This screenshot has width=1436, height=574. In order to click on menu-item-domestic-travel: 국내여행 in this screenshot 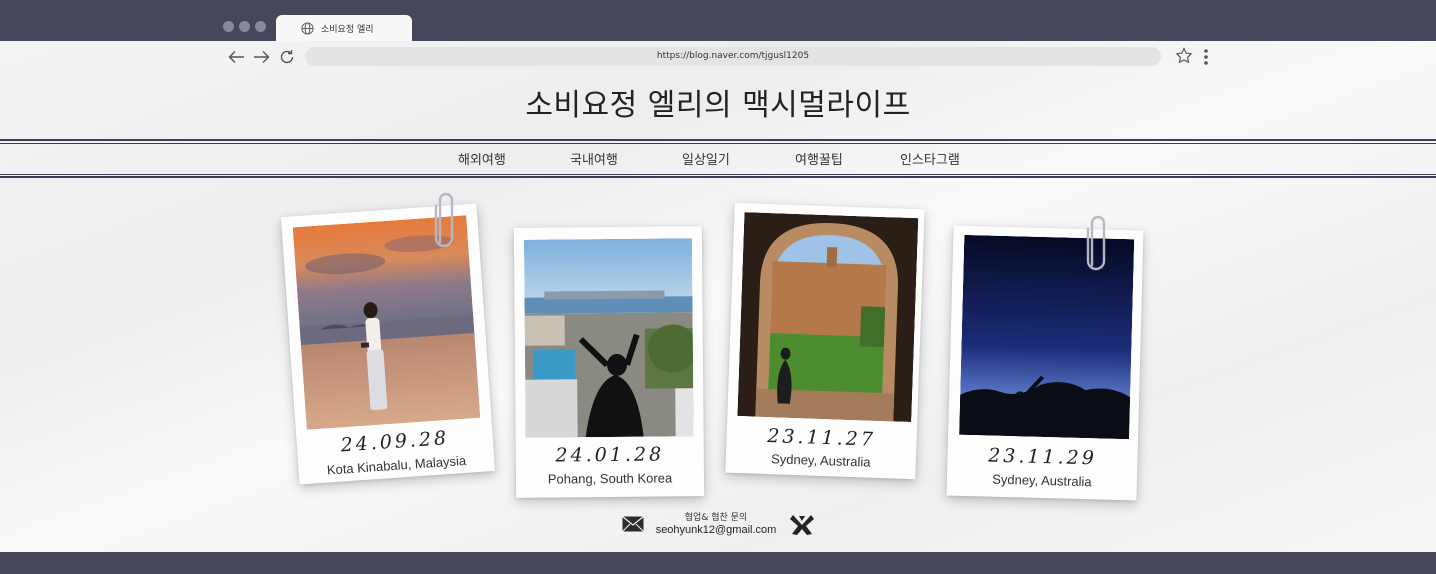, I will do `click(594, 158)`.